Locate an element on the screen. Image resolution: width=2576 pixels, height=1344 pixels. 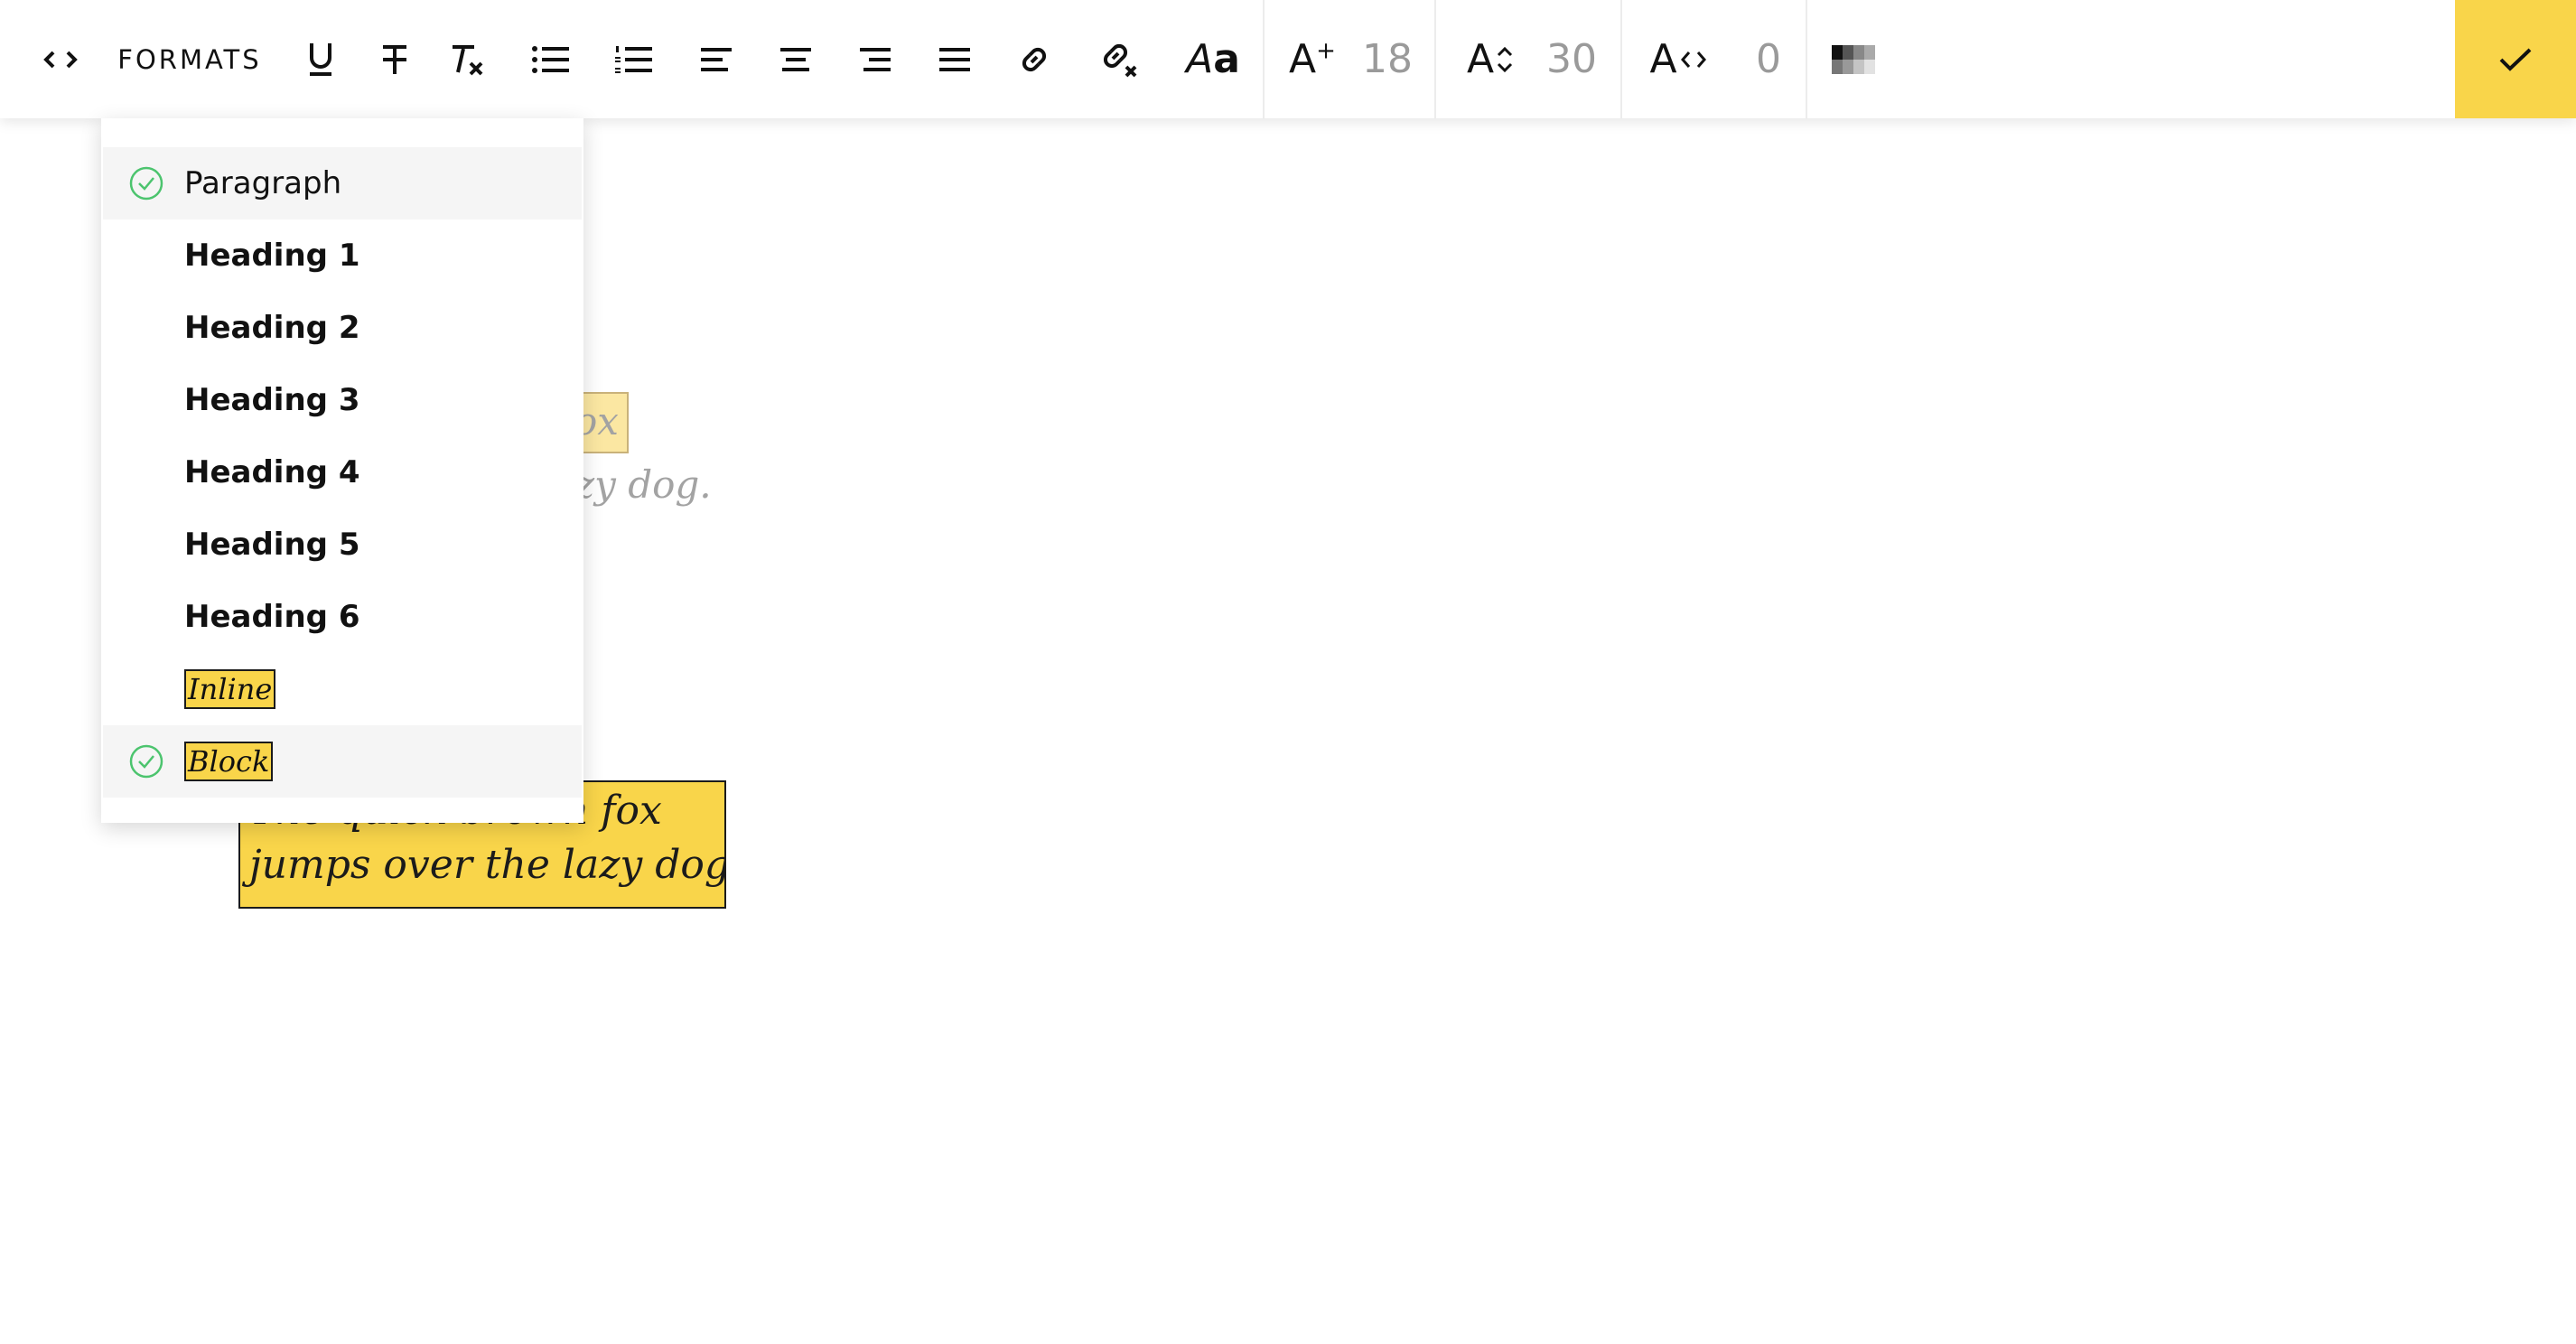
format-item-heading-1: Heading 1 is located at coordinates (342, 255).